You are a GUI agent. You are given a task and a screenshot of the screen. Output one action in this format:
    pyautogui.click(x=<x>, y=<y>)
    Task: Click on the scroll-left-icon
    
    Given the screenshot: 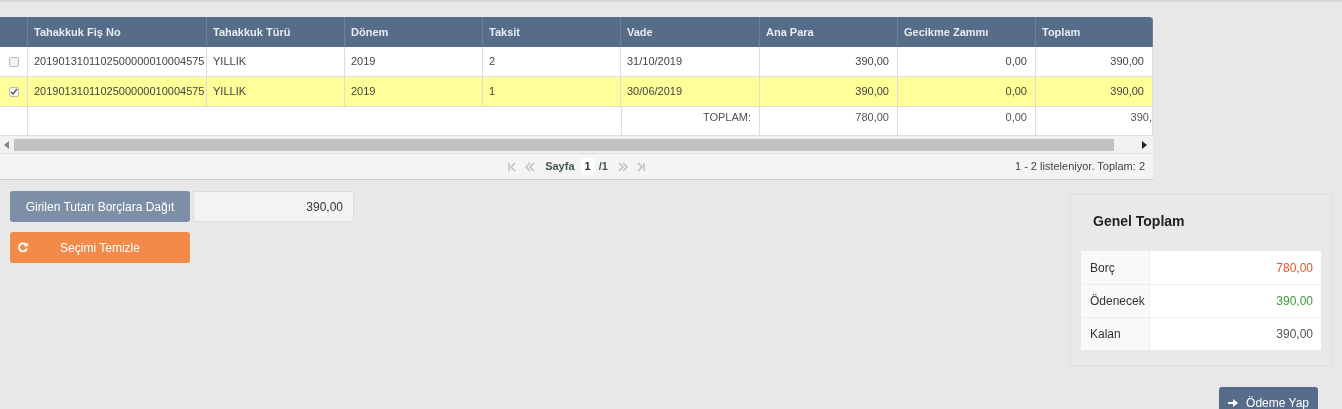 What is the action you would take?
    pyautogui.click(x=7, y=144)
    